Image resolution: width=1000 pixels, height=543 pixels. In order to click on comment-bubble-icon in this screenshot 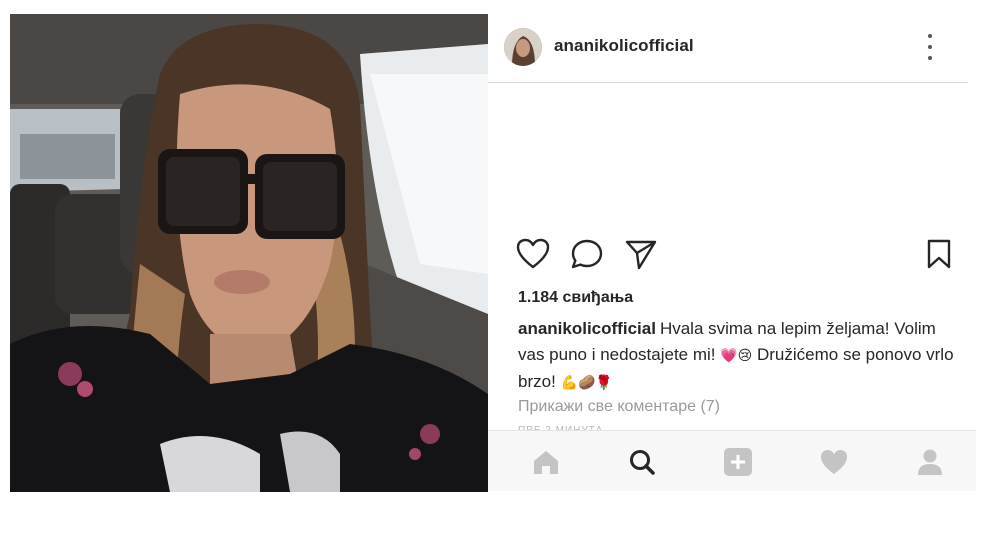, I will do `click(587, 254)`.